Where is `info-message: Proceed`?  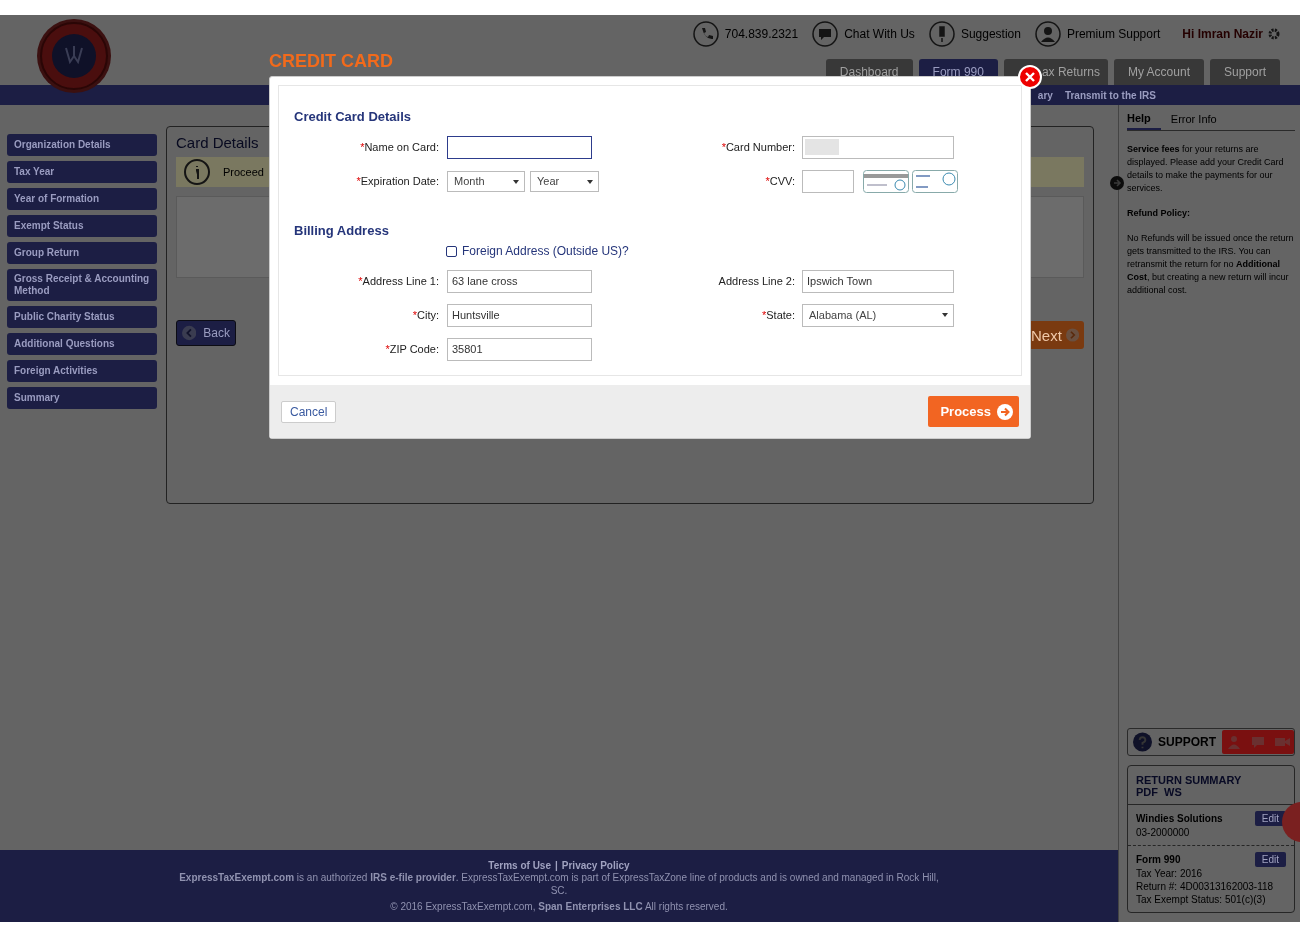 info-message: Proceed is located at coordinates (243, 172).